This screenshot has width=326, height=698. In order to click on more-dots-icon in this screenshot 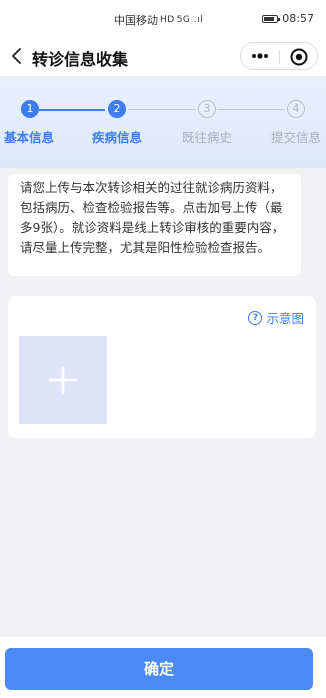, I will do `click(260, 56)`.